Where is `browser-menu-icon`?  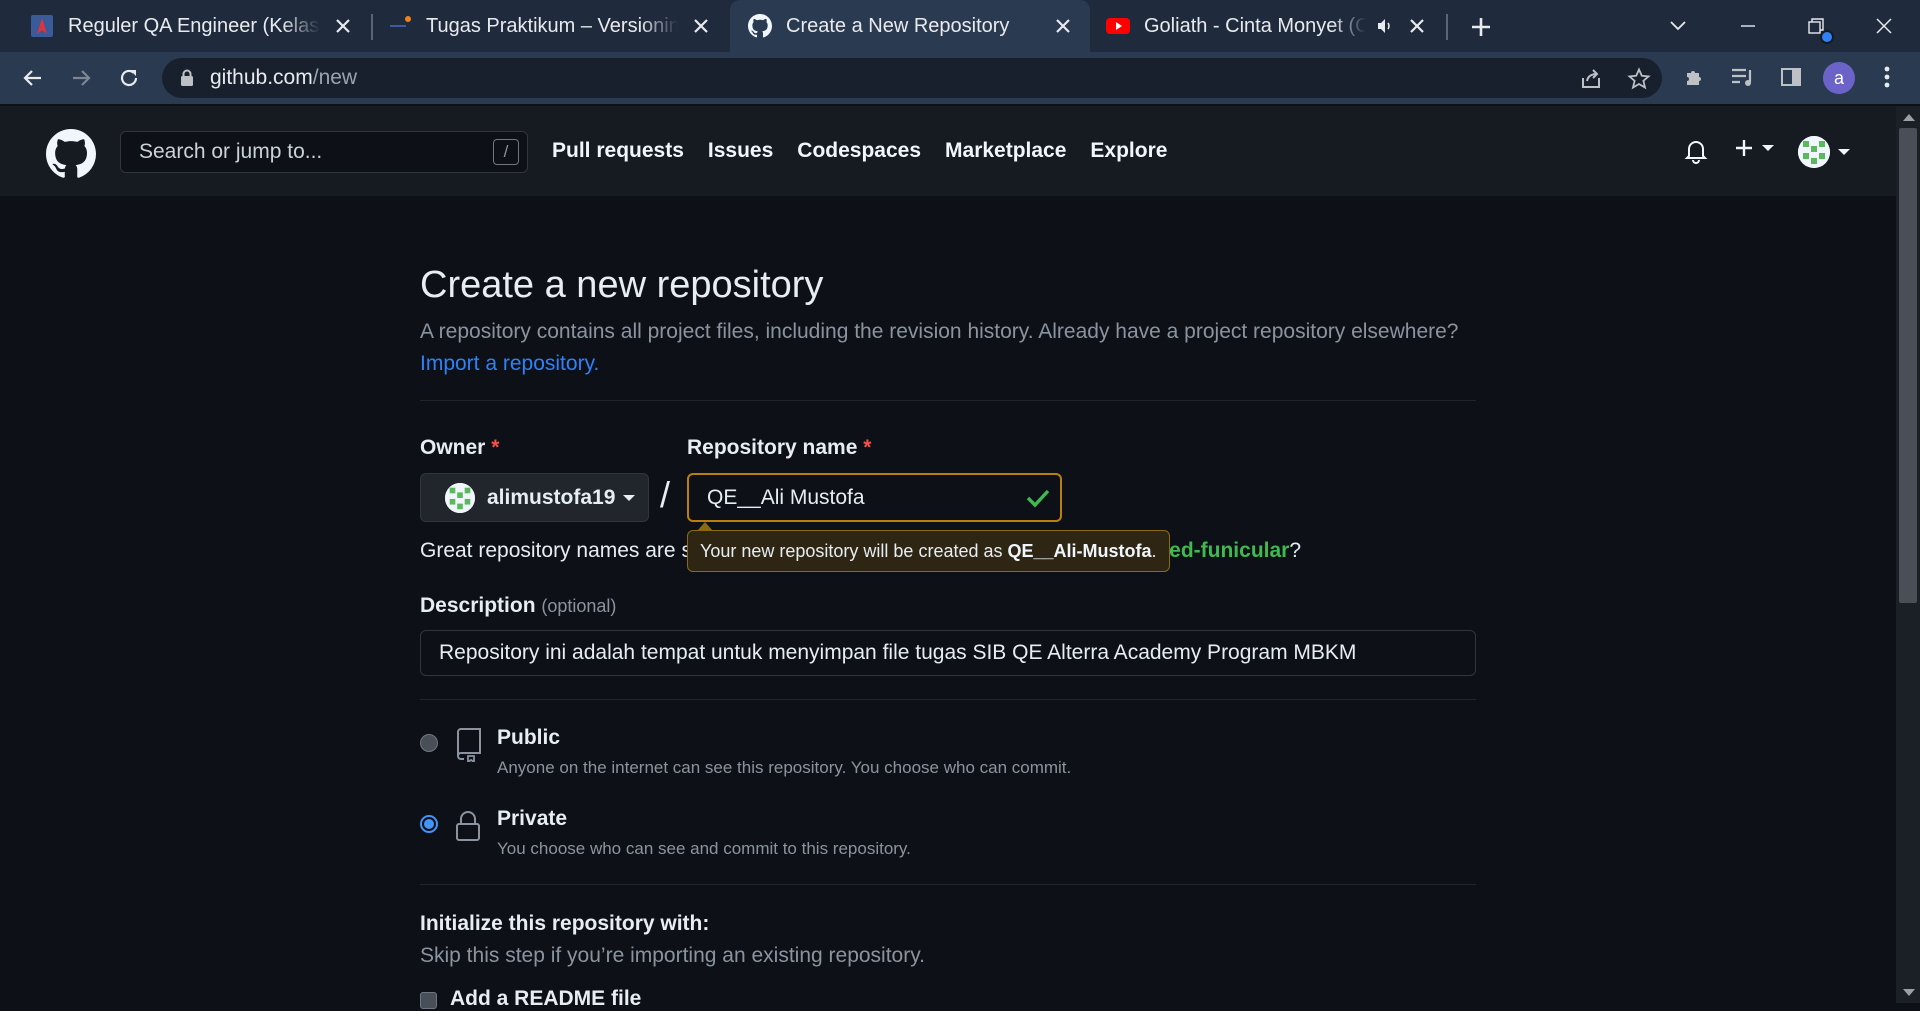 browser-menu-icon is located at coordinates (1887, 77).